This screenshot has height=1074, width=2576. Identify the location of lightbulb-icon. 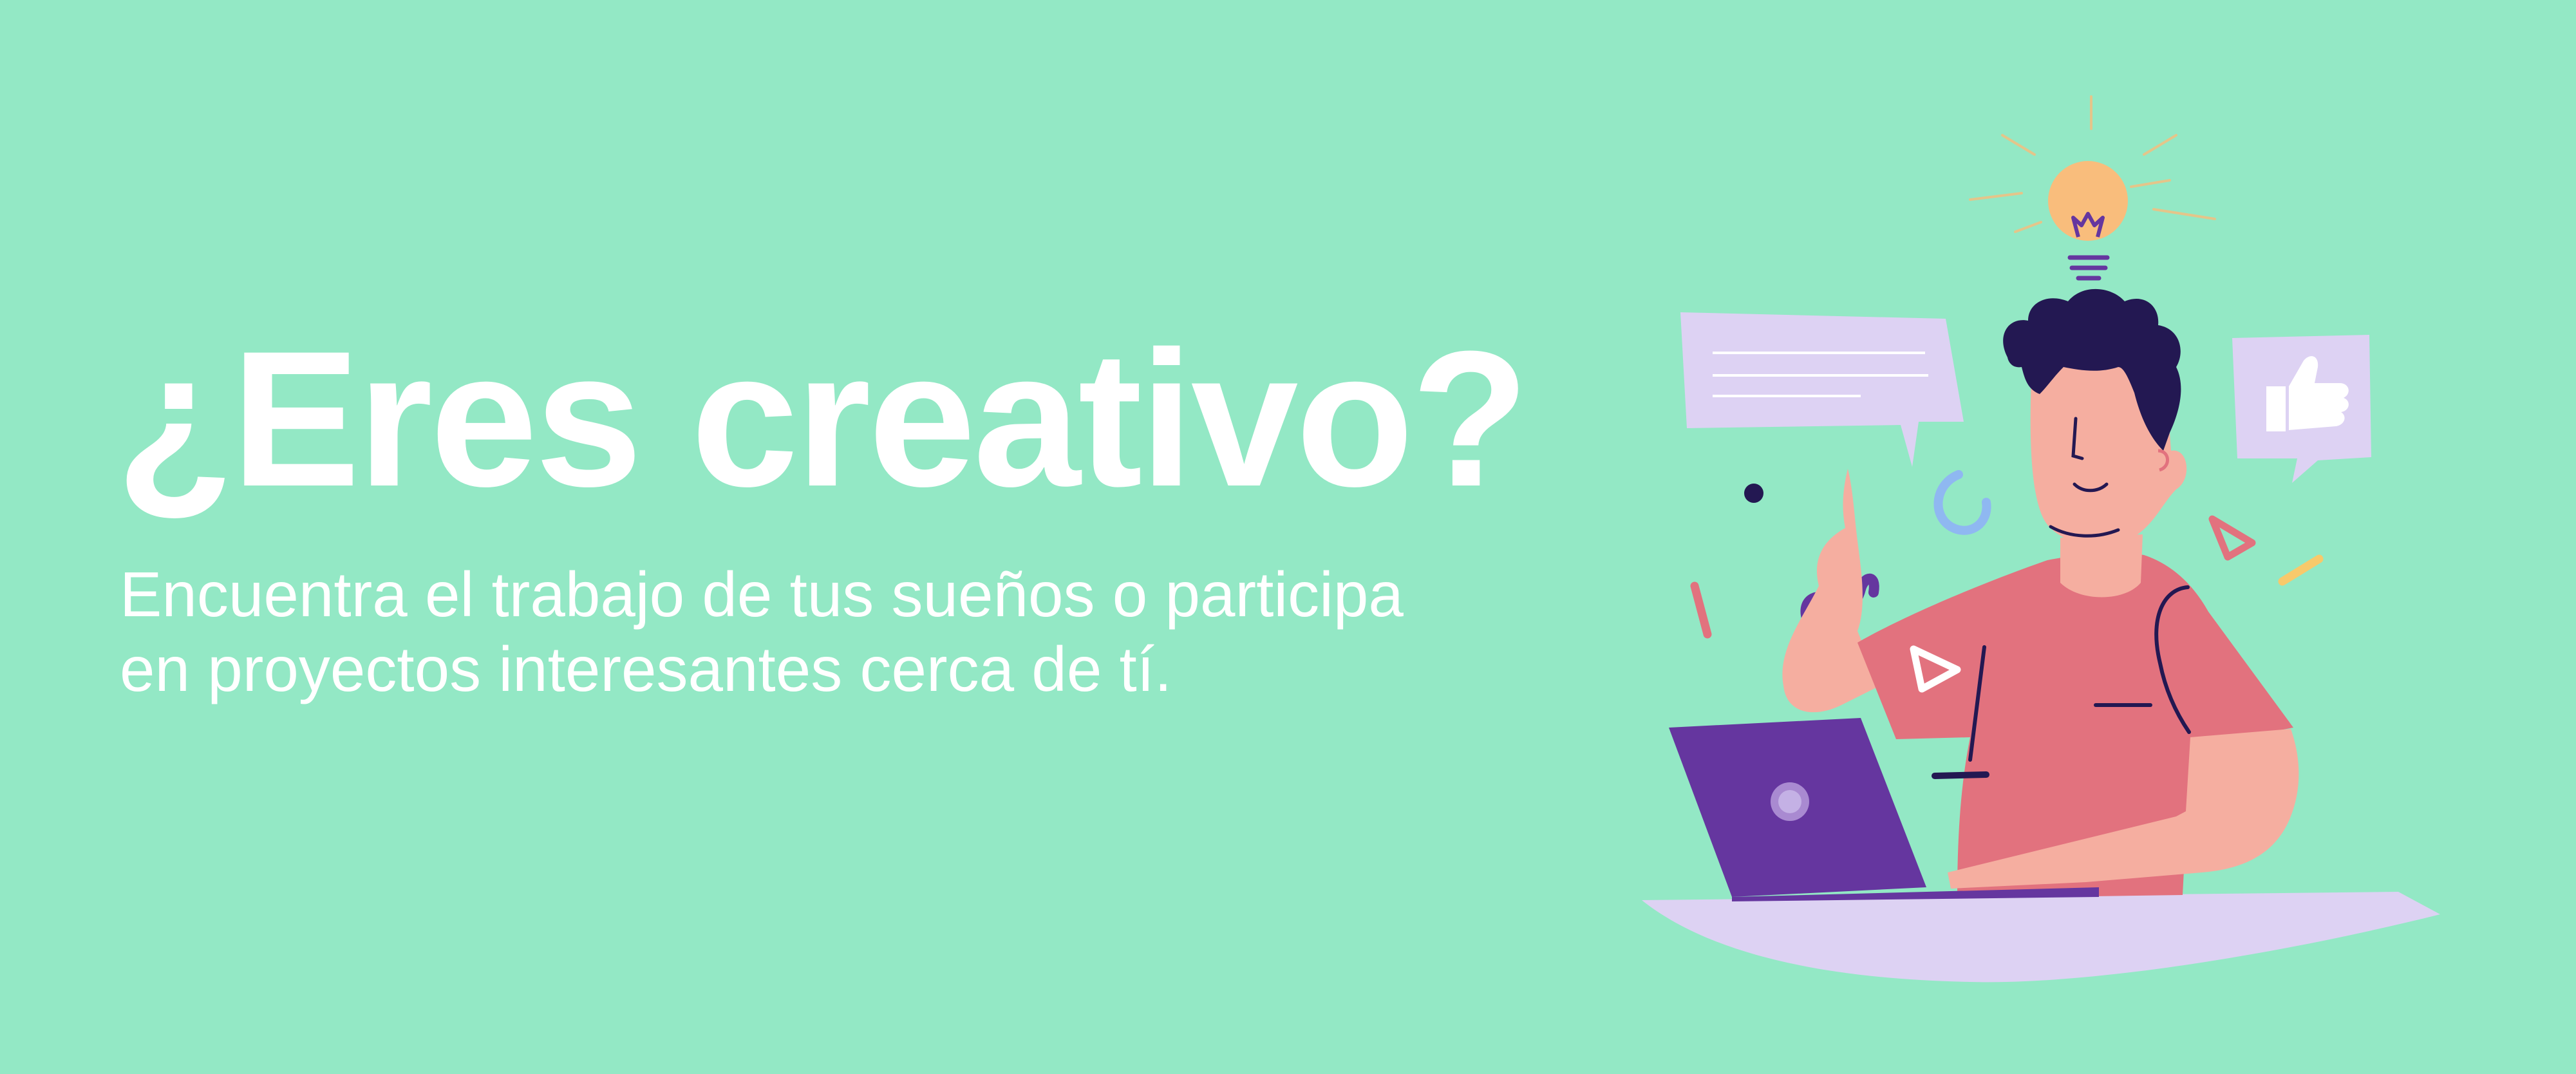
(2088, 221).